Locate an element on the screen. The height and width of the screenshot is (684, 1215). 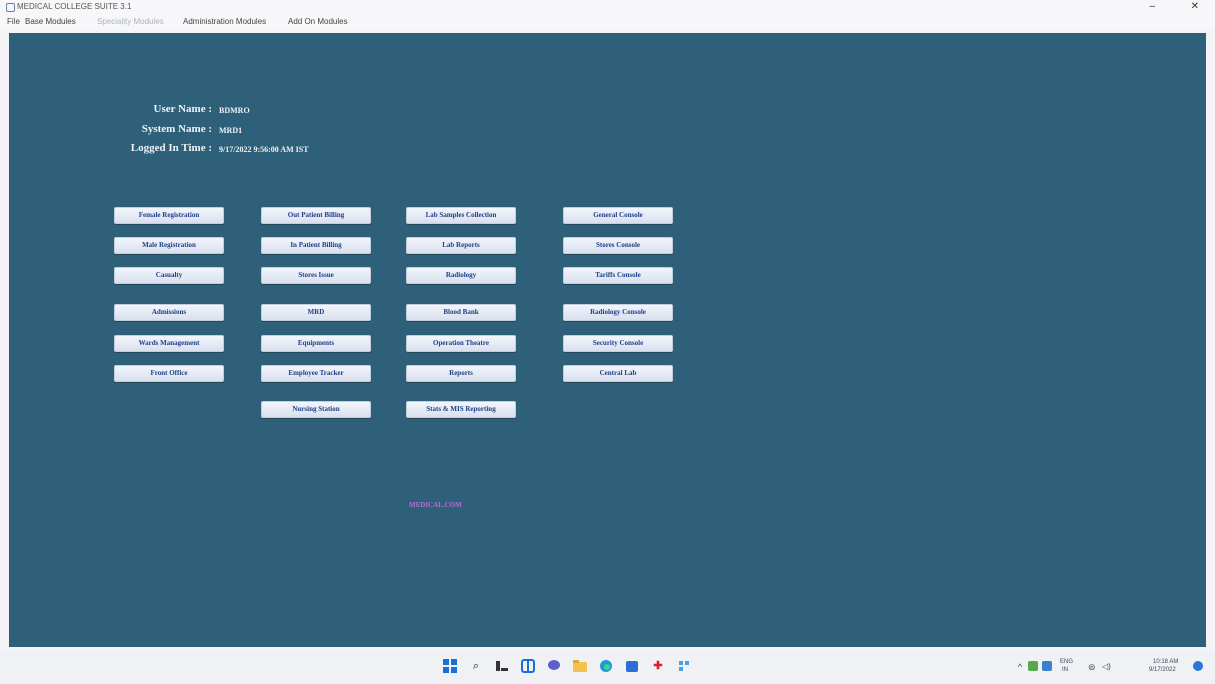
reports-button: Reports is located at coordinates (461, 373).